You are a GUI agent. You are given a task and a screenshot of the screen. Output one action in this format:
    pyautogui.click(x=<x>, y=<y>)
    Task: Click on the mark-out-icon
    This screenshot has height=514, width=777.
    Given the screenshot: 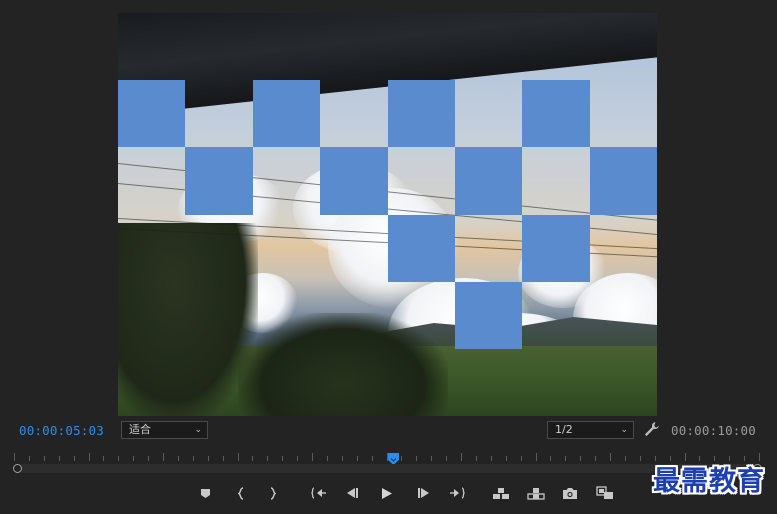 What is the action you would take?
    pyautogui.click(x=273, y=493)
    